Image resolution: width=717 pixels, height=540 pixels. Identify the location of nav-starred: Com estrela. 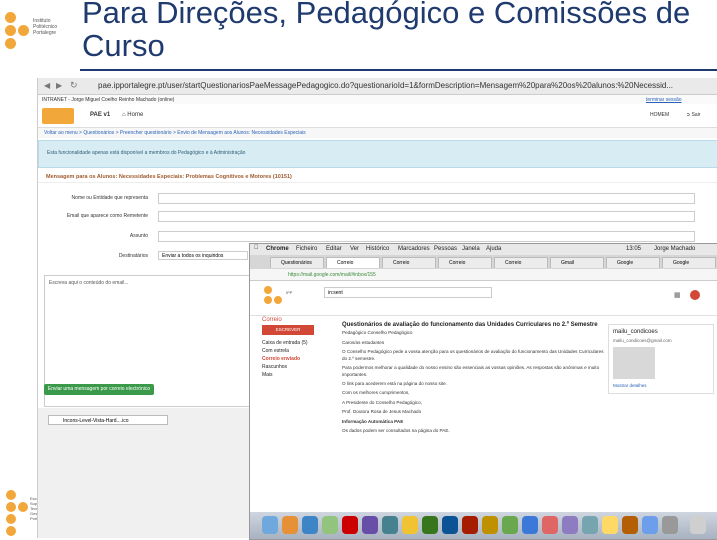
(275, 351).